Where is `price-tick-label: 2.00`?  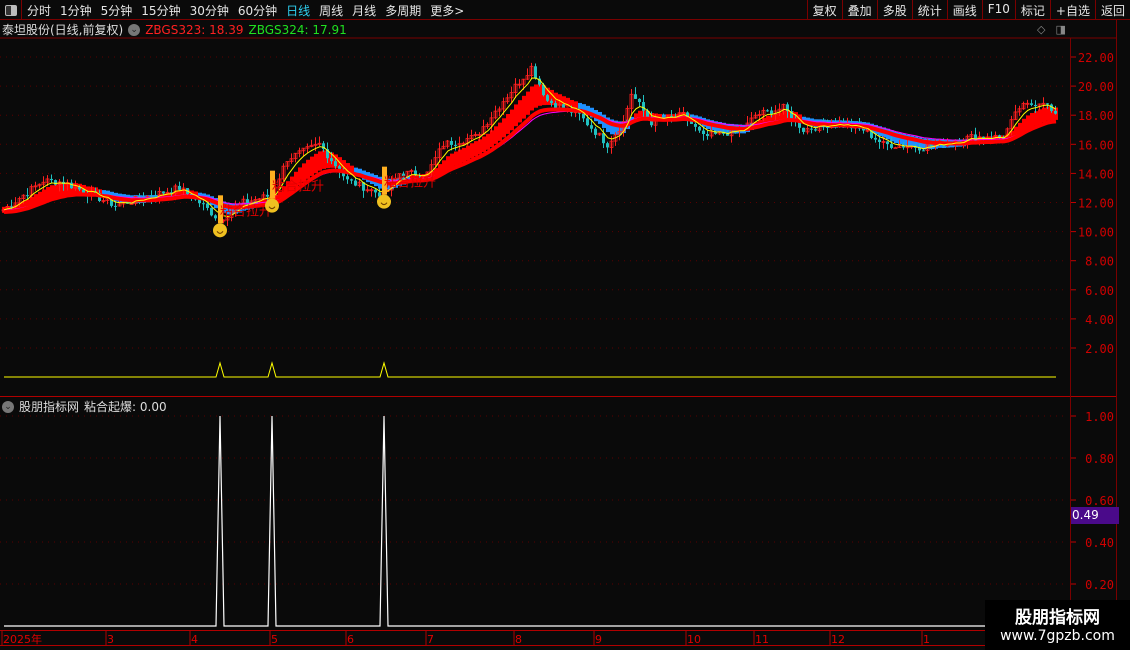 price-tick-label: 2.00 is located at coordinates (1099, 349).